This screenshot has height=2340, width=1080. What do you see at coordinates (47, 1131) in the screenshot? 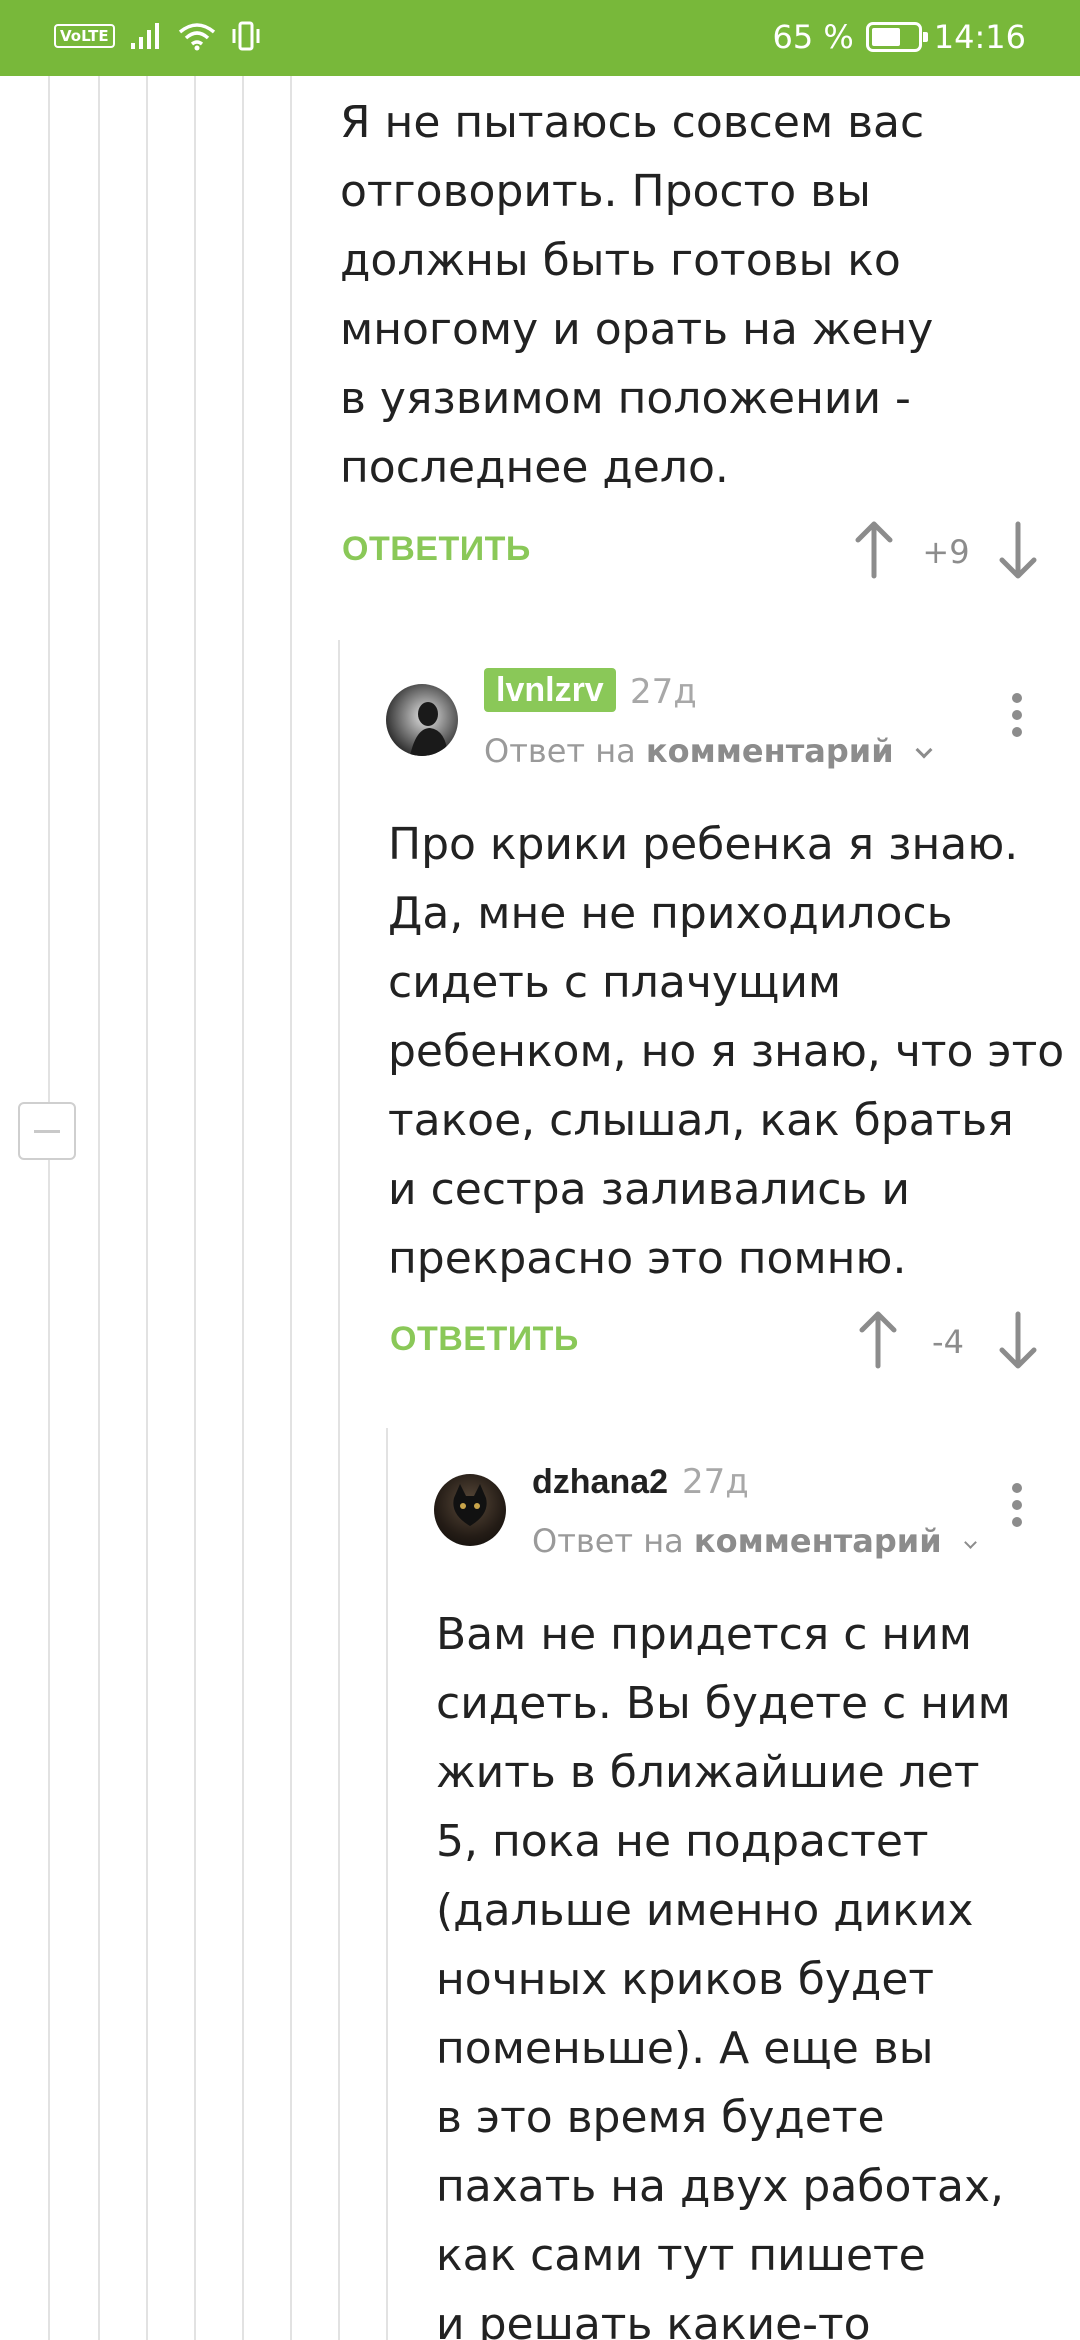
I see `collapse-thread-button` at bounding box center [47, 1131].